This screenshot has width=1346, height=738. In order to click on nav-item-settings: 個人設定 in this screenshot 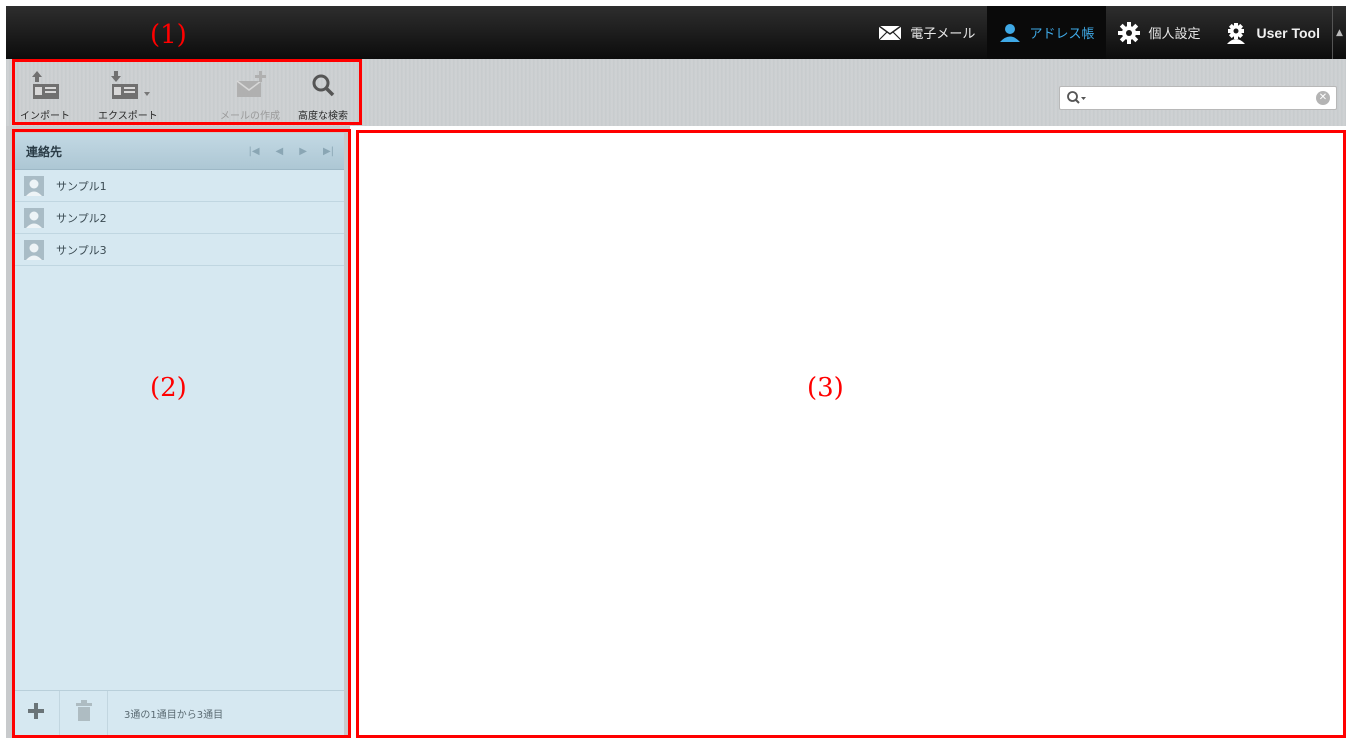, I will do `click(1159, 32)`.